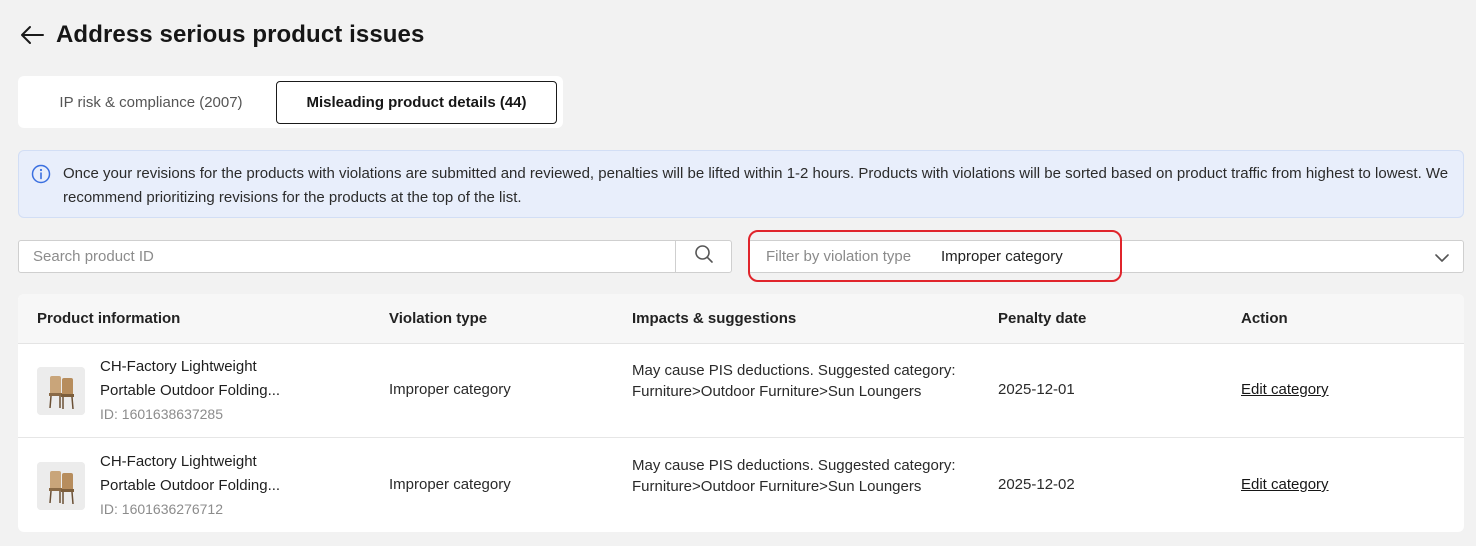 The image size is (1476, 546). Describe the element at coordinates (714, 318) in the screenshot. I see `column-header-impacts-suggestions: Impacts & suggestions` at that location.